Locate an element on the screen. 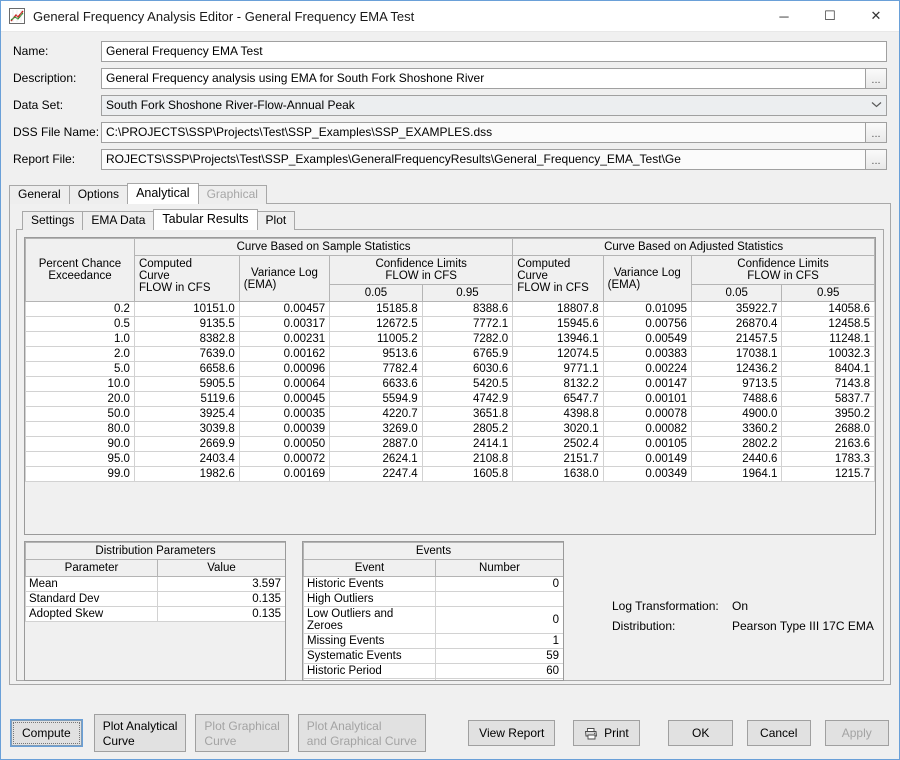 The width and height of the screenshot is (900, 760). table-cell: 0.00039 is located at coordinates (284, 429).